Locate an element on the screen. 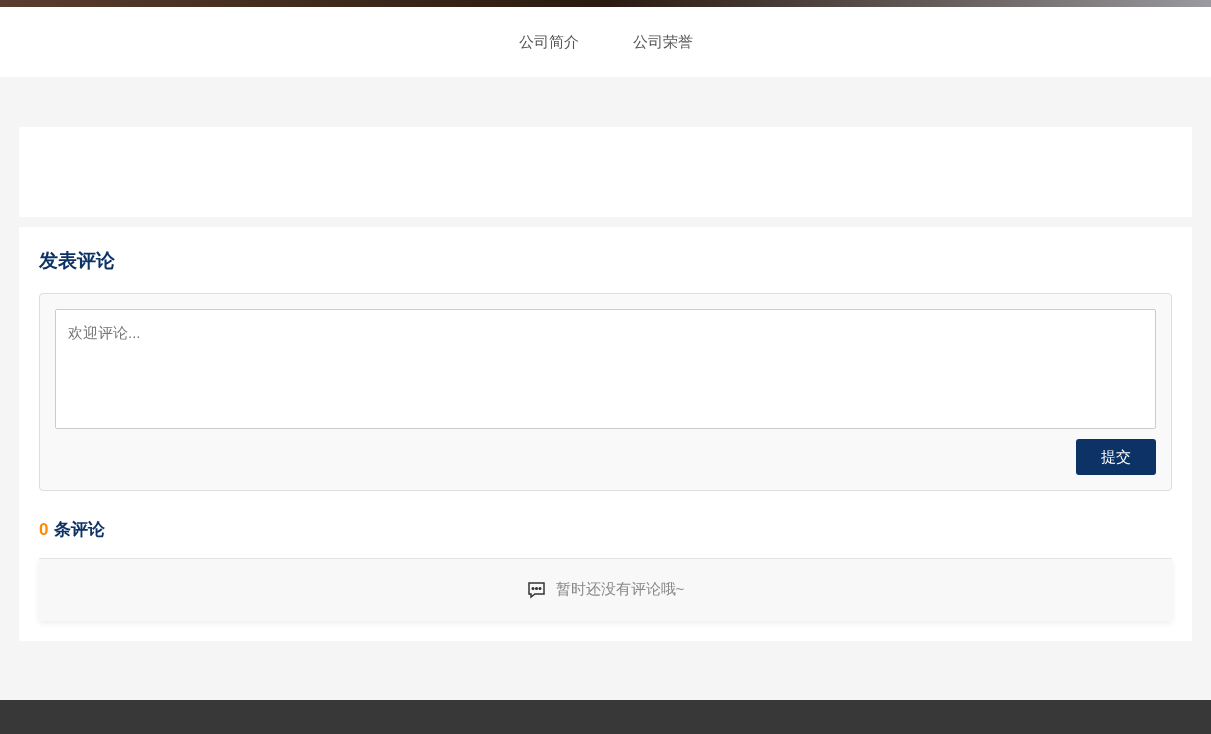 The image size is (1211, 734). comment-count-label: 条评论 is located at coordinates (80, 530).